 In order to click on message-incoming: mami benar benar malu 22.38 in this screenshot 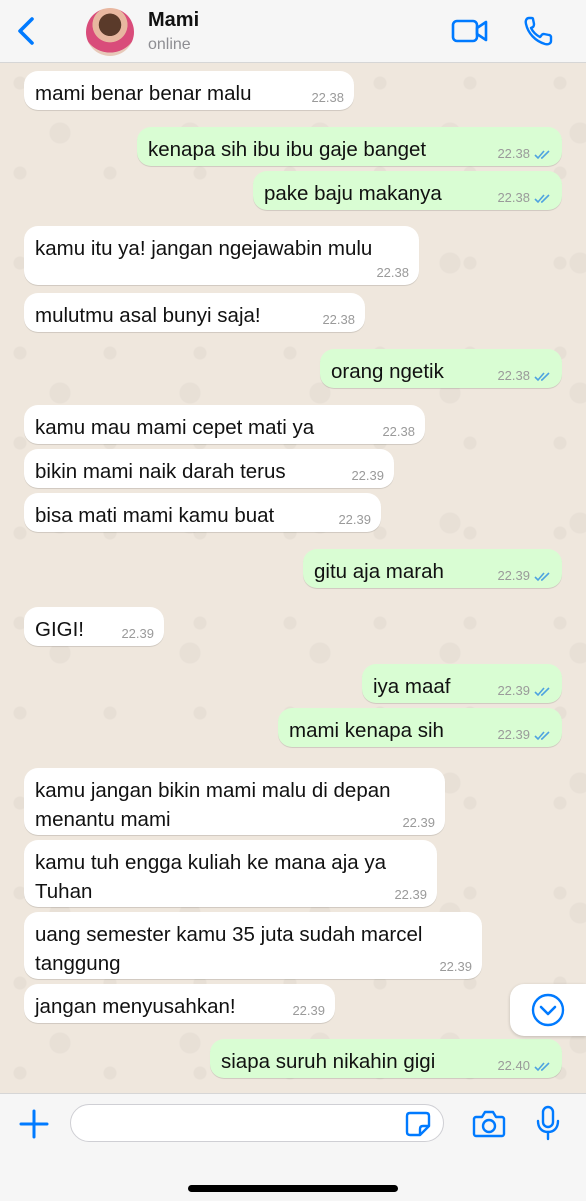, I will do `click(189, 90)`.